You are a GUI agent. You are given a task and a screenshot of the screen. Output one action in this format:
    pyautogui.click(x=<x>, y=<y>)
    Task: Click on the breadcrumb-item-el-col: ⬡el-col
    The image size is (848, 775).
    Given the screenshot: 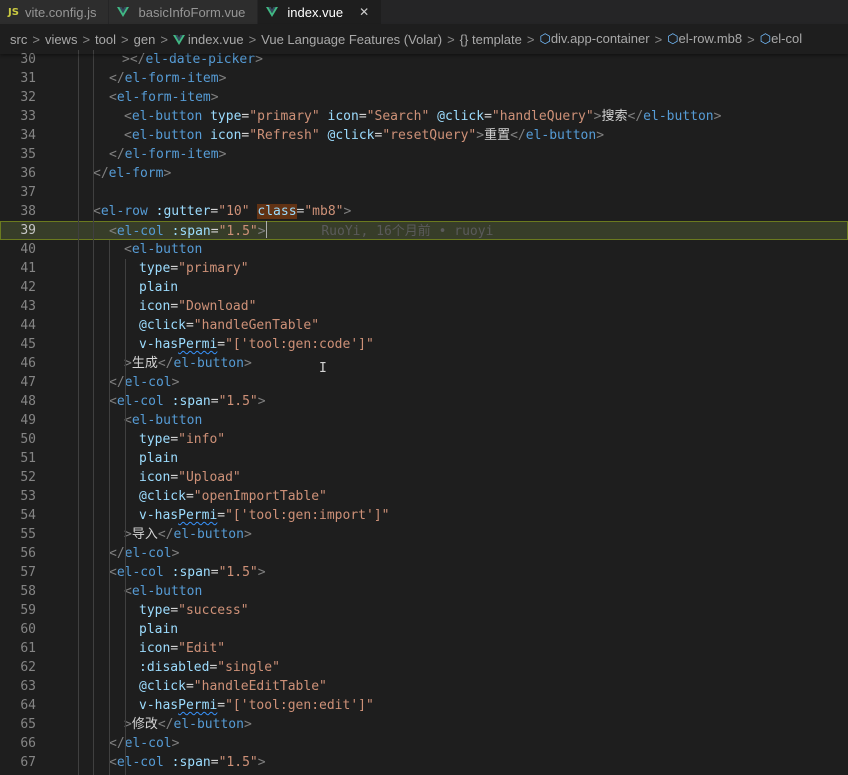 What is the action you would take?
    pyautogui.click(x=781, y=39)
    